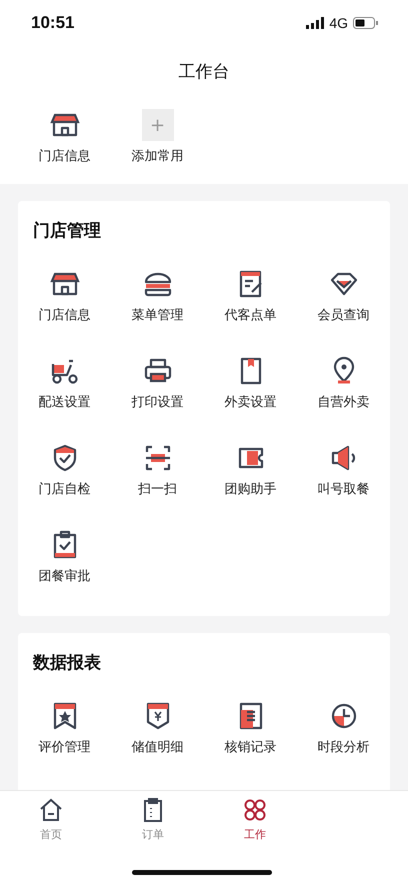 This screenshot has height=883, width=408. I want to click on status-time: 10:51, so click(52, 23).